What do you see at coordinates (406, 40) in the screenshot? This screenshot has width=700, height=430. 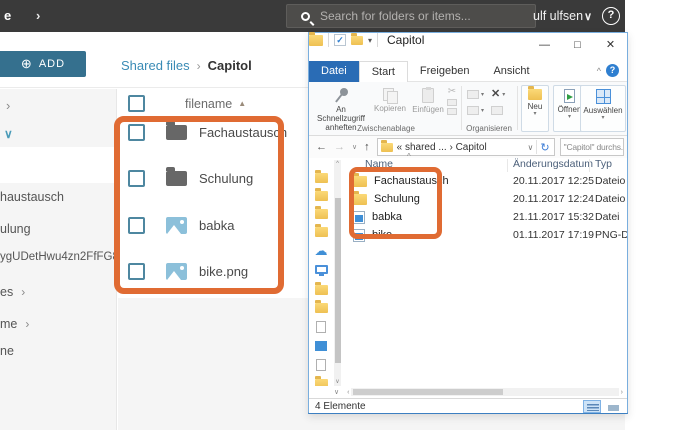 I see `window-title: Capitol` at bounding box center [406, 40].